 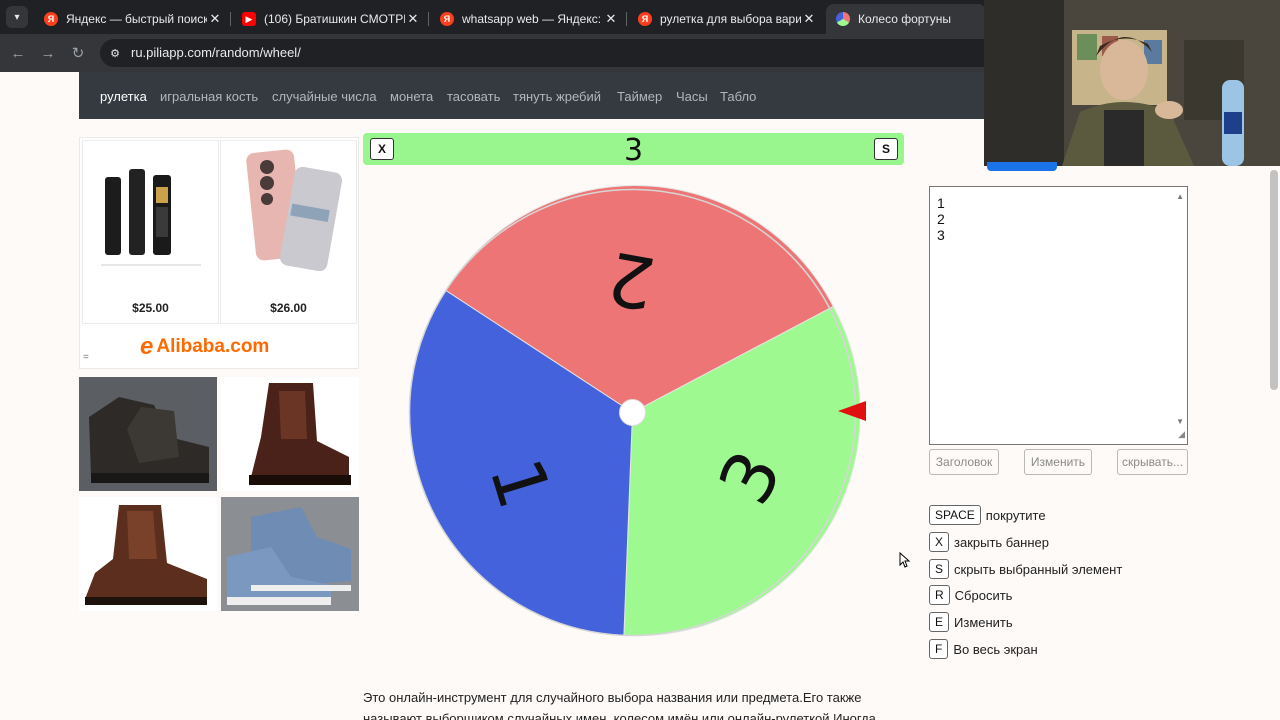 I want to click on ad-product-1: $25.00, so click(x=150, y=232).